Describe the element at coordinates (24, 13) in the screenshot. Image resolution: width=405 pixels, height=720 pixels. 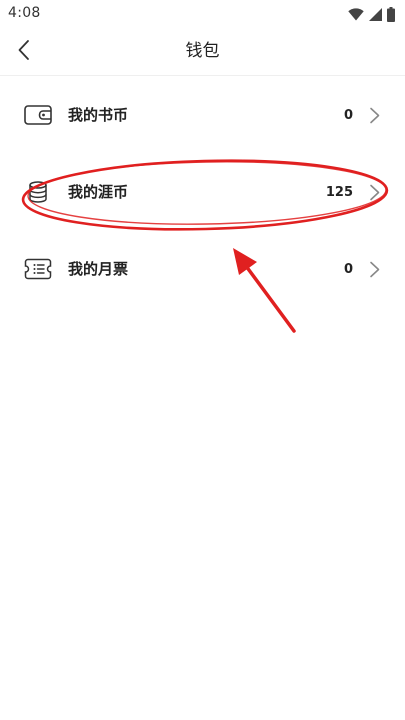
I see `status-time: 4:08` at that location.